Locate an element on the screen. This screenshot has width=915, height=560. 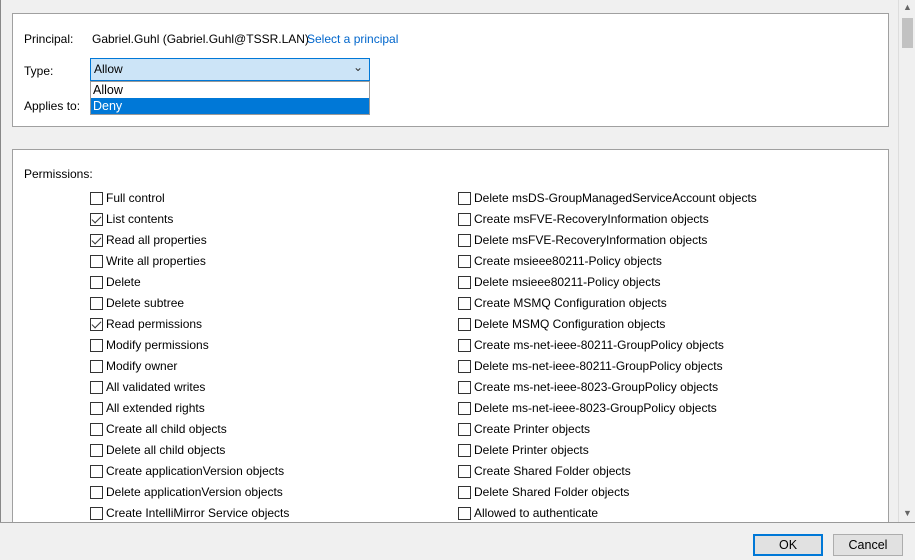
permission-label: Delete Shared Folder objects is located at coordinates (552, 492).